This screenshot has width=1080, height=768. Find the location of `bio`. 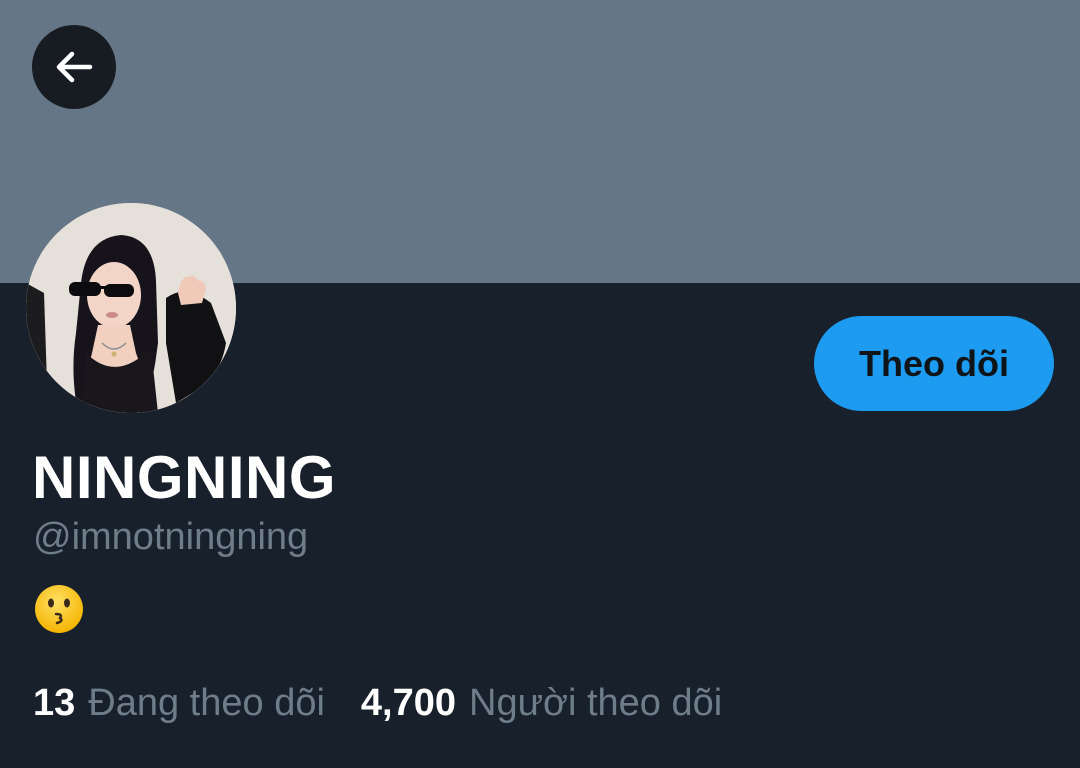

bio is located at coordinates (59, 609).